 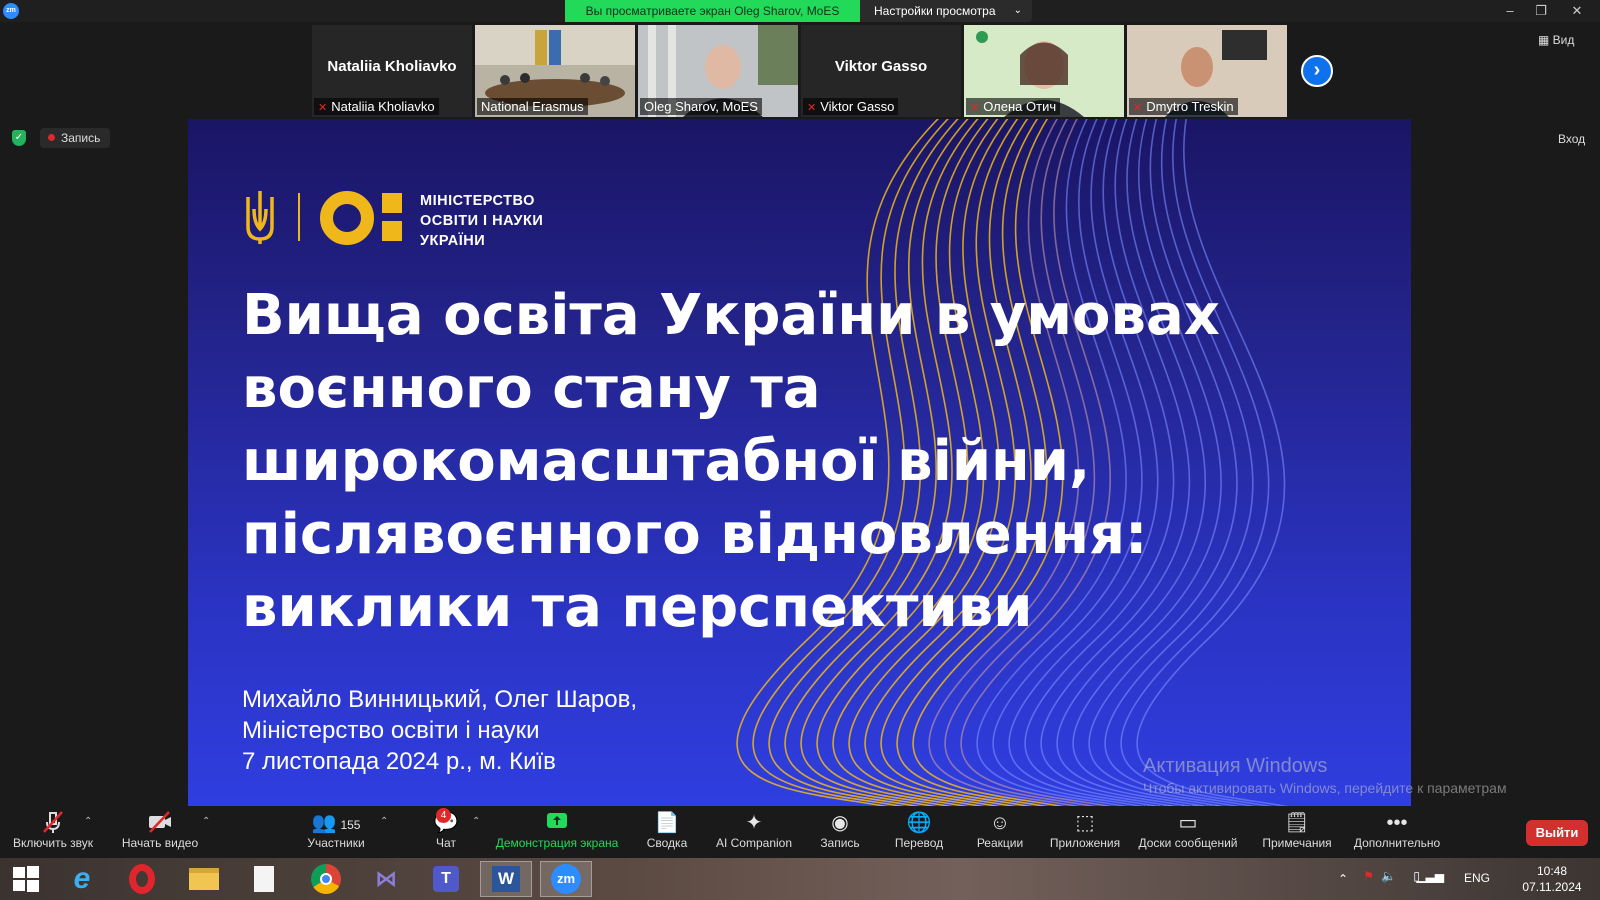 What do you see at coordinates (384, 821) in the screenshot?
I see `participants-caret: ⌃` at bounding box center [384, 821].